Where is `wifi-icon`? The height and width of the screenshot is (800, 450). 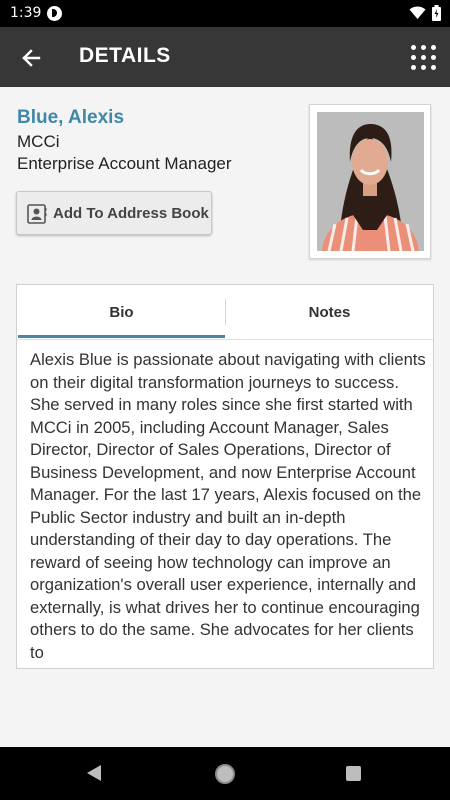 wifi-icon is located at coordinates (417, 12).